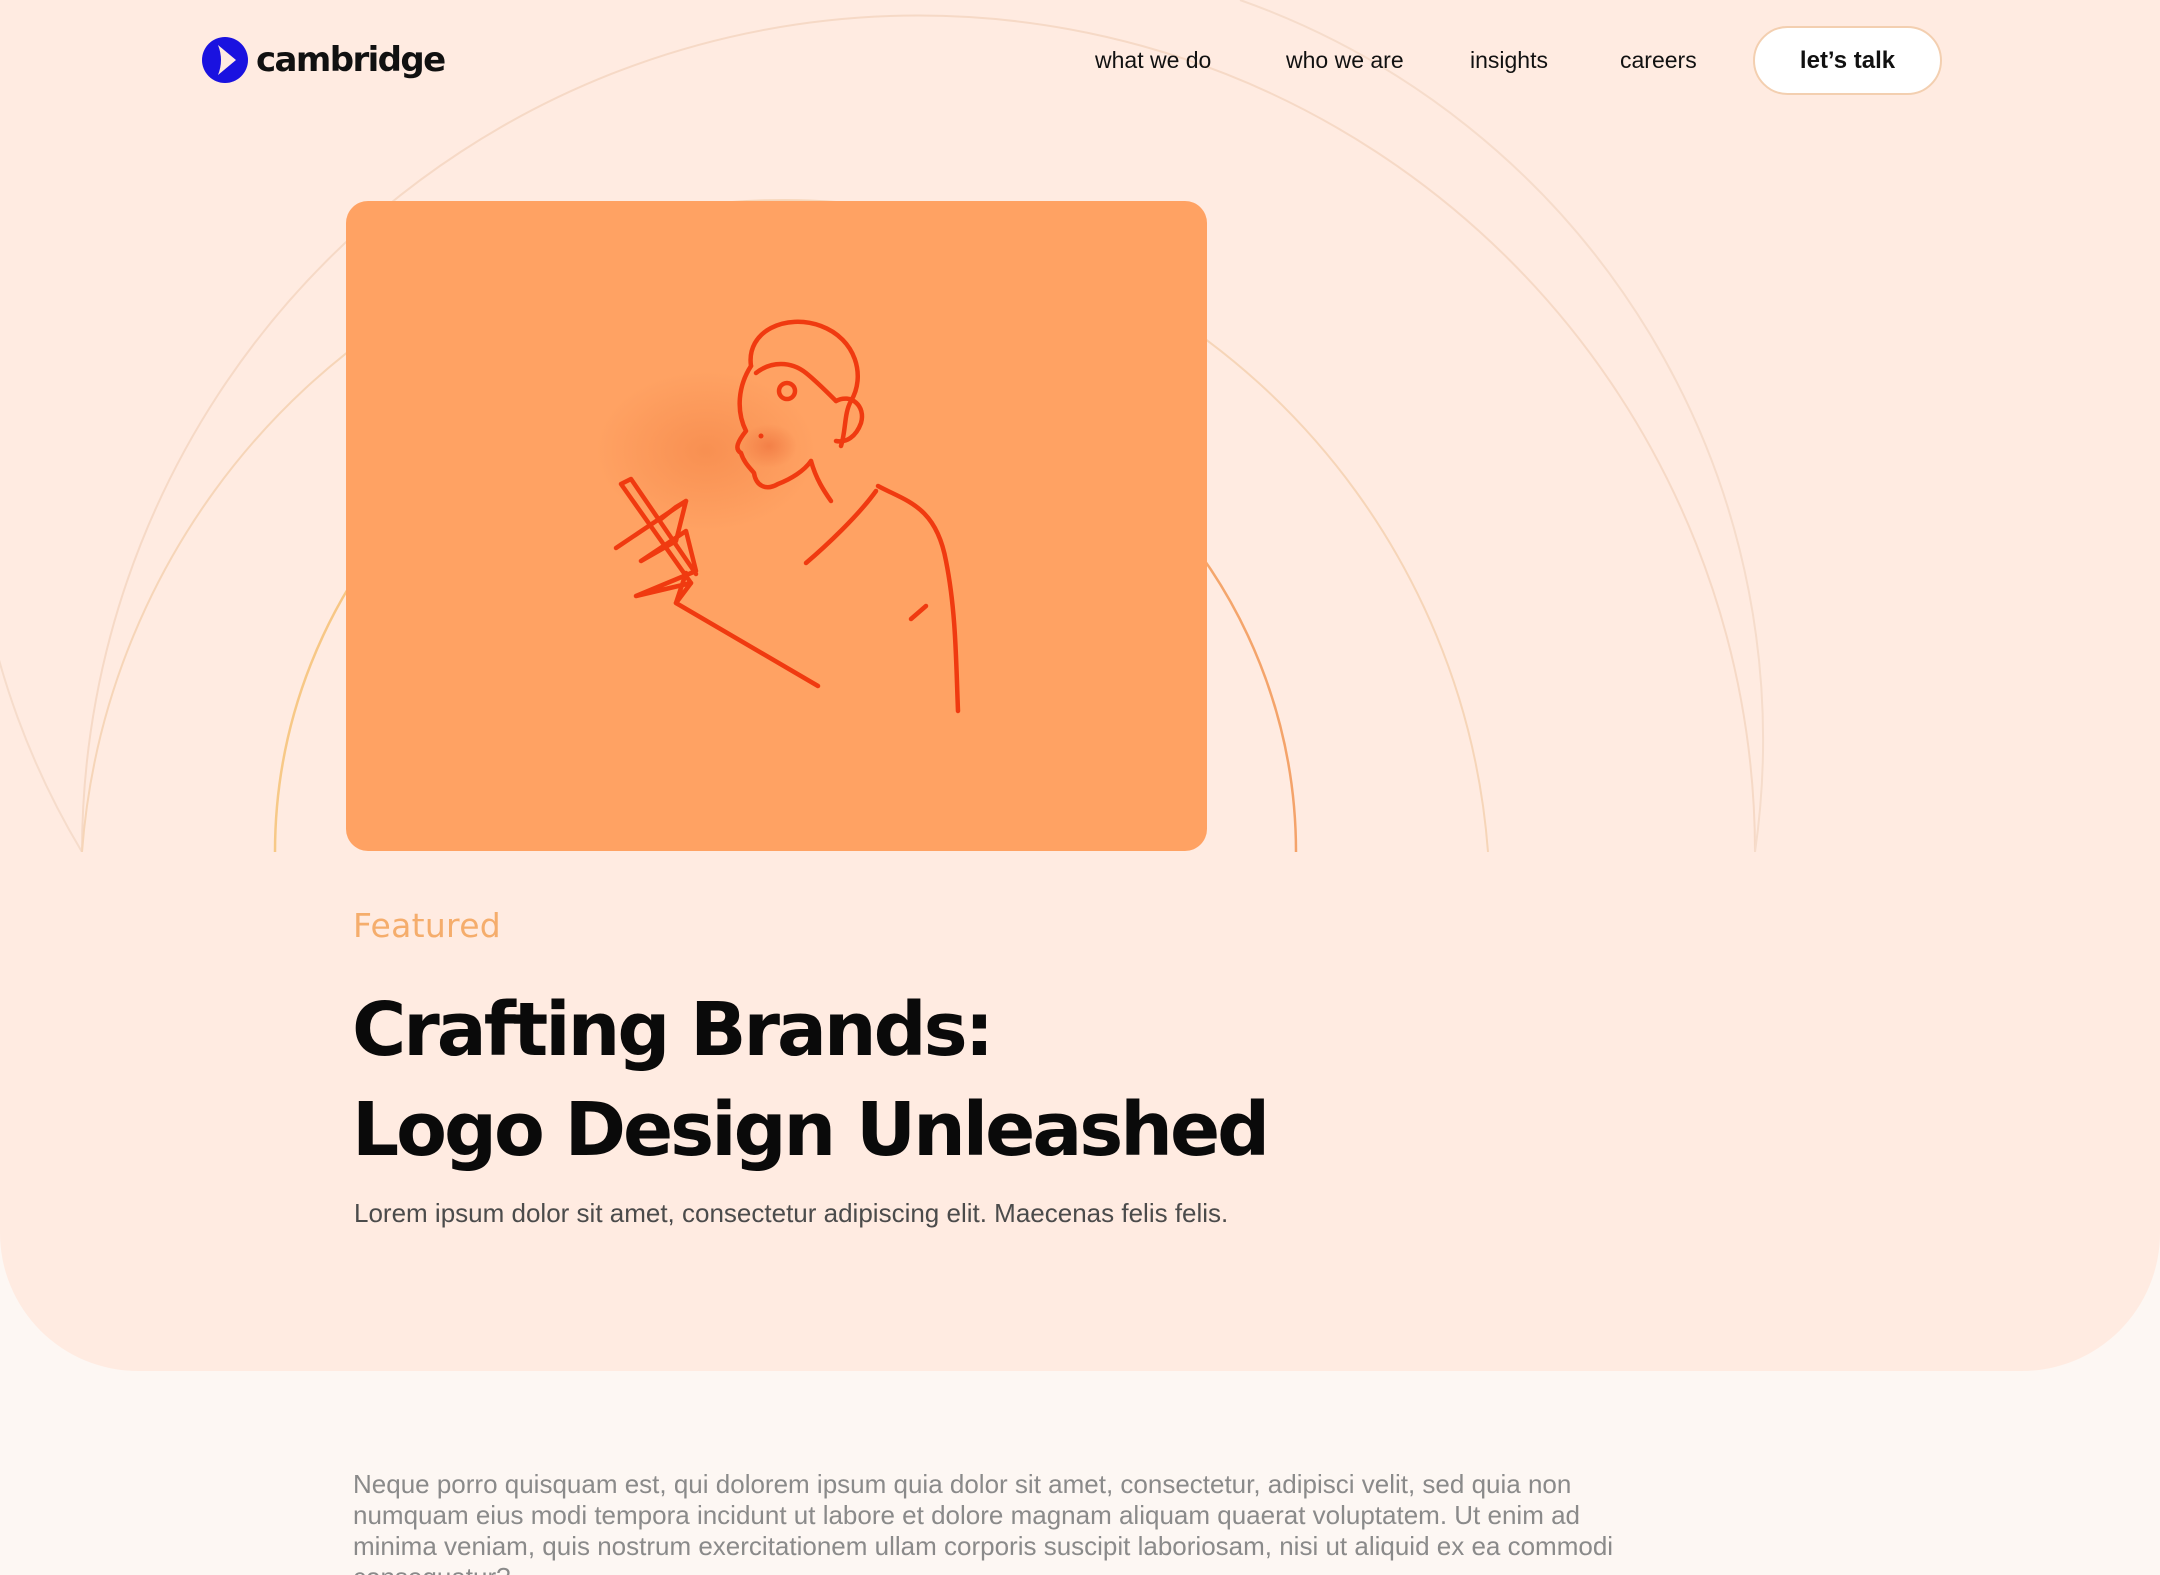 The height and width of the screenshot is (1575, 2160). What do you see at coordinates (225, 60) in the screenshot?
I see `logo-mark-icon` at bounding box center [225, 60].